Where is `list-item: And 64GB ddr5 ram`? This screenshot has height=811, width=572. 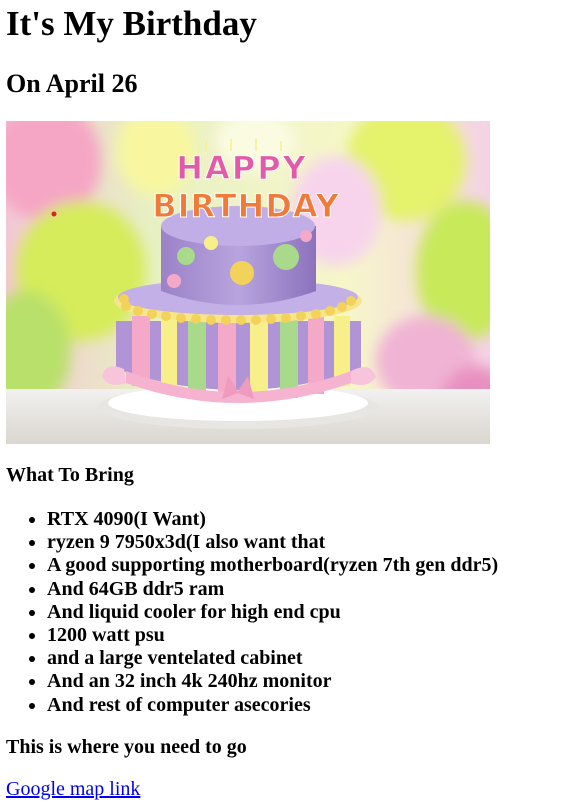
list-item: And 64GB ddr5 ram is located at coordinates (272, 589).